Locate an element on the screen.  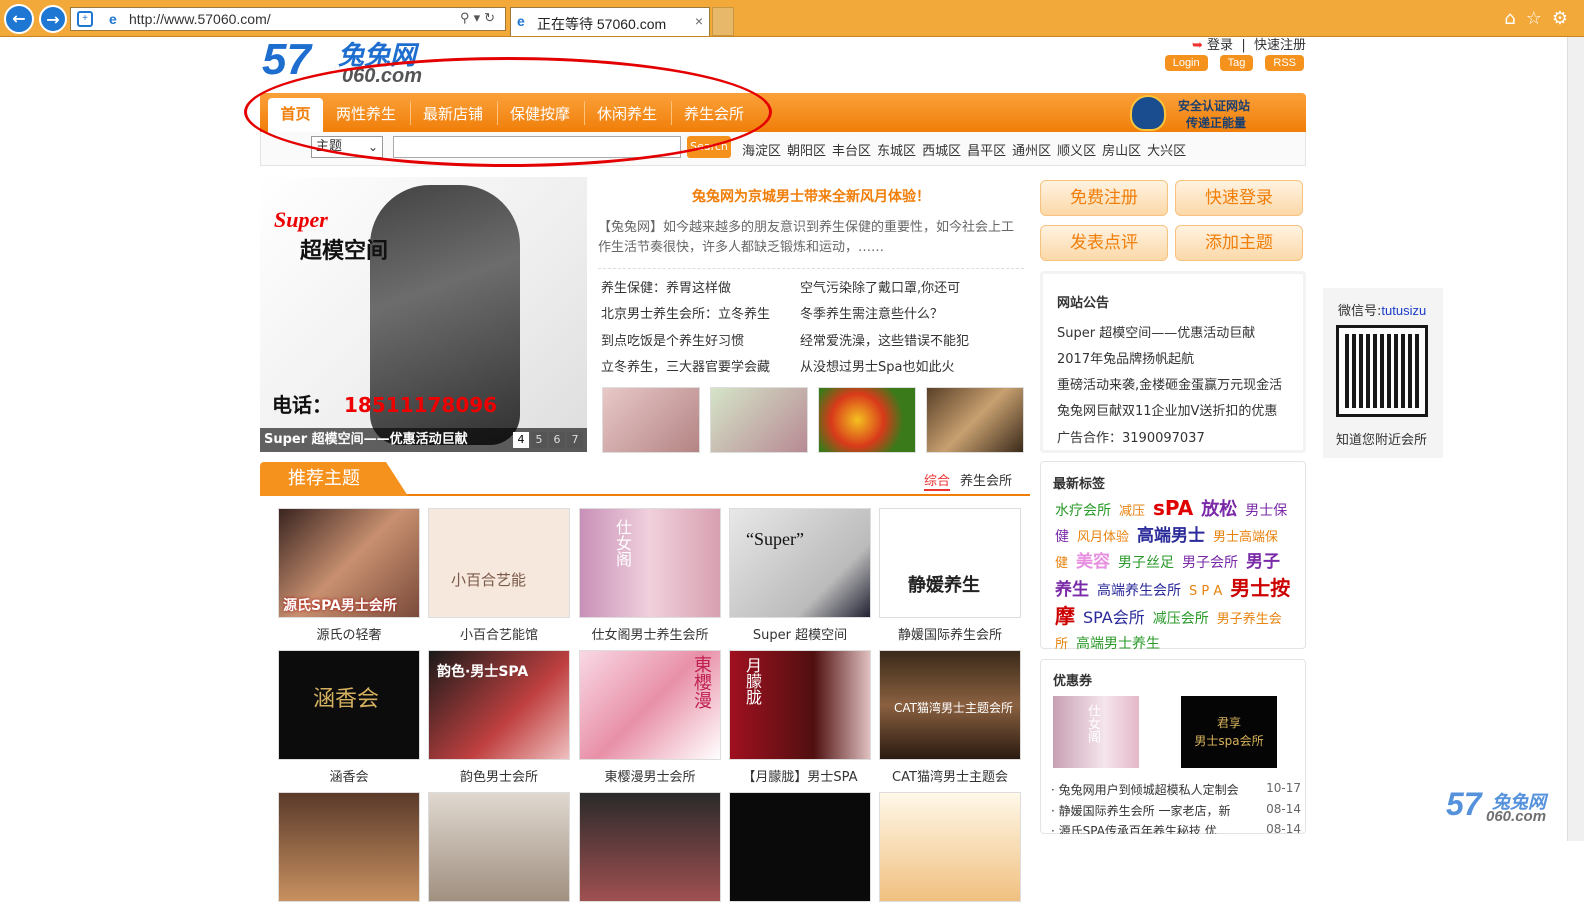
topic-card: 月朦胧 【月朦胧】男士SPA is located at coordinates (800, 717).